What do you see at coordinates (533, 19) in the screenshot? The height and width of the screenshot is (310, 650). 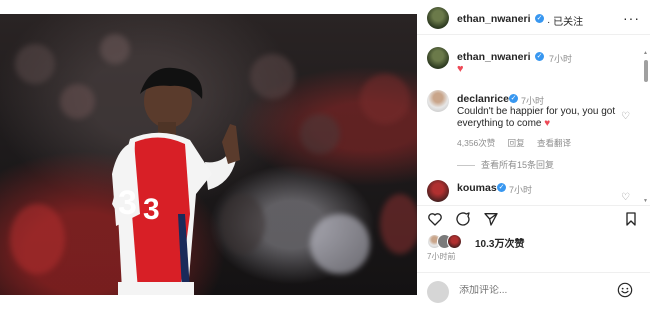 I see `post-header: ethan_nwaneri ✓ · 已关注 ···` at bounding box center [533, 19].